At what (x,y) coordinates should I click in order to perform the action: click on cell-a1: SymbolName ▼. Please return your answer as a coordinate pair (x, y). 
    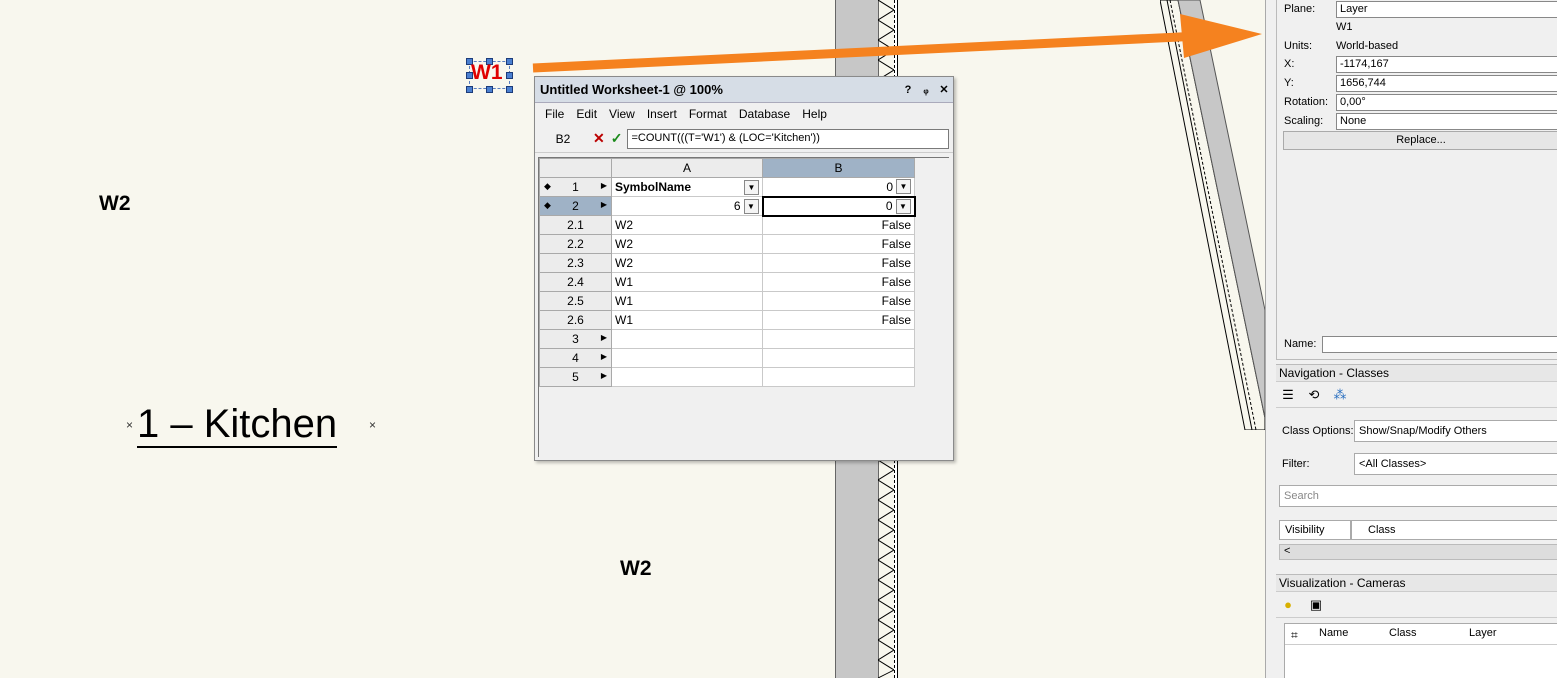
    Looking at the image, I should click on (687, 187).